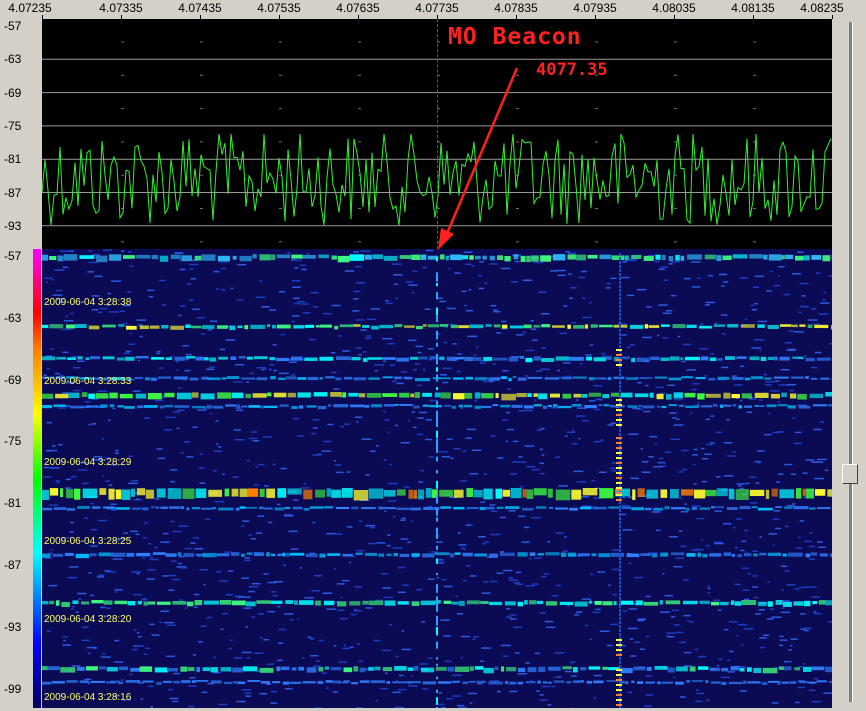  I want to click on frequency-tick-label: 4.08235, so click(822, 8).